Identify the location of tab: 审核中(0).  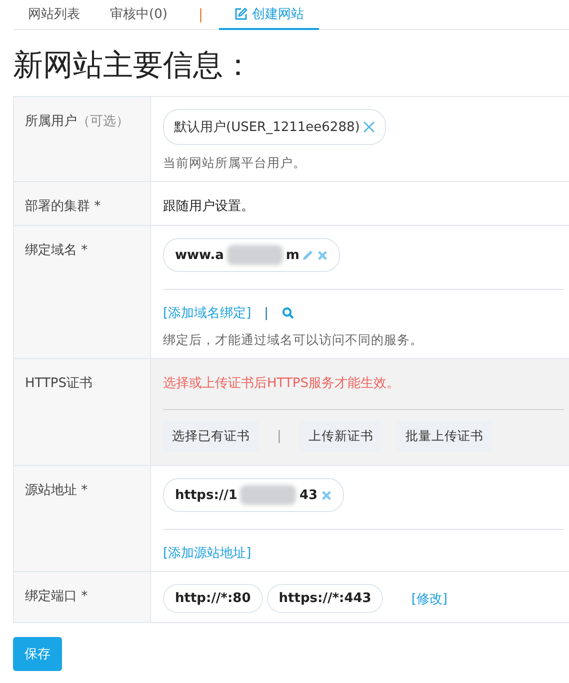
(138, 15).